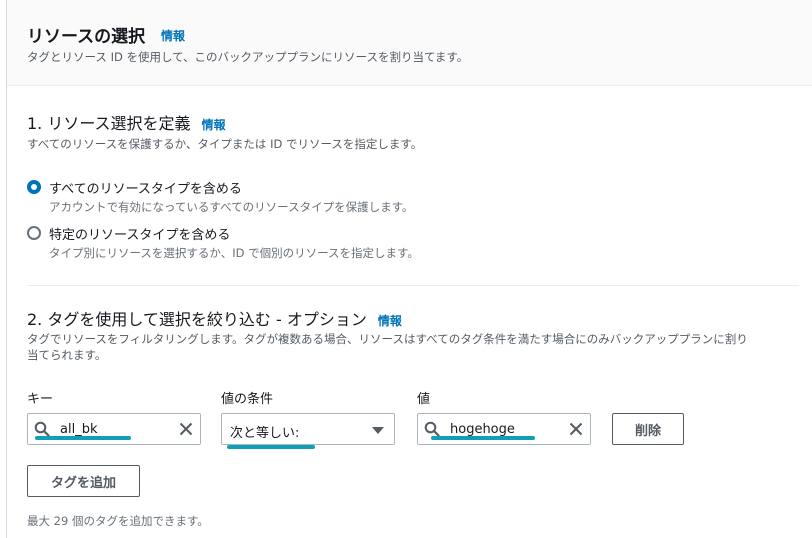 The width and height of the screenshot is (812, 538). I want to click on section2-description-line2: 当てられます。, so click(67, 355).